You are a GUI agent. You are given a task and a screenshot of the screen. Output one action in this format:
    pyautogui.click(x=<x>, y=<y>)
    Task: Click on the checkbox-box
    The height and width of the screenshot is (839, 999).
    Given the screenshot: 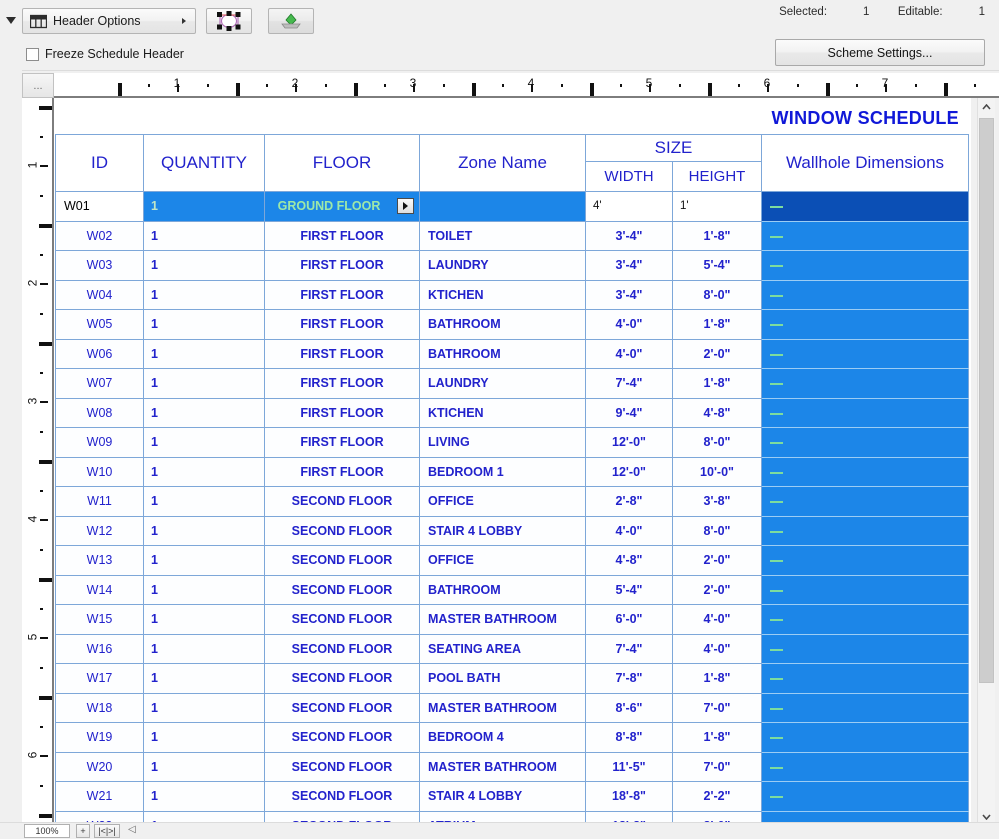 What is the action you would take?
    pyautogui.click(x=32, y=54)
    